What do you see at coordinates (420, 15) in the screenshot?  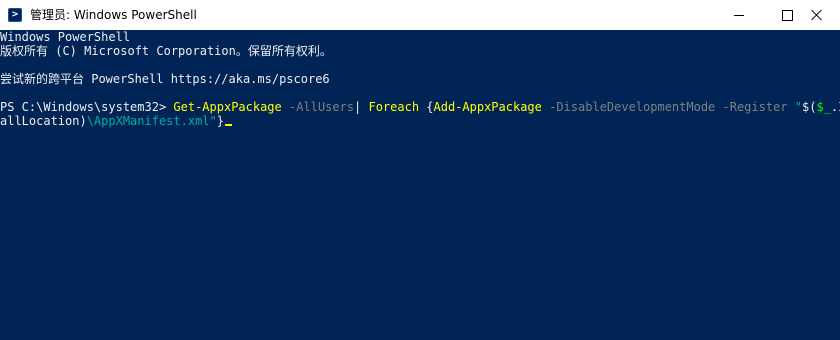 I see `title-bar: > 管理员: Windows PowerShell` at bounding box center [420, 15].